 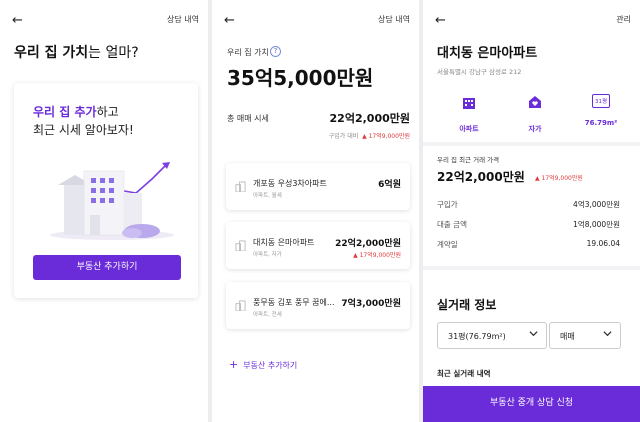 I want to click on size-badge-text: 31평, so click(x=601, y=102).